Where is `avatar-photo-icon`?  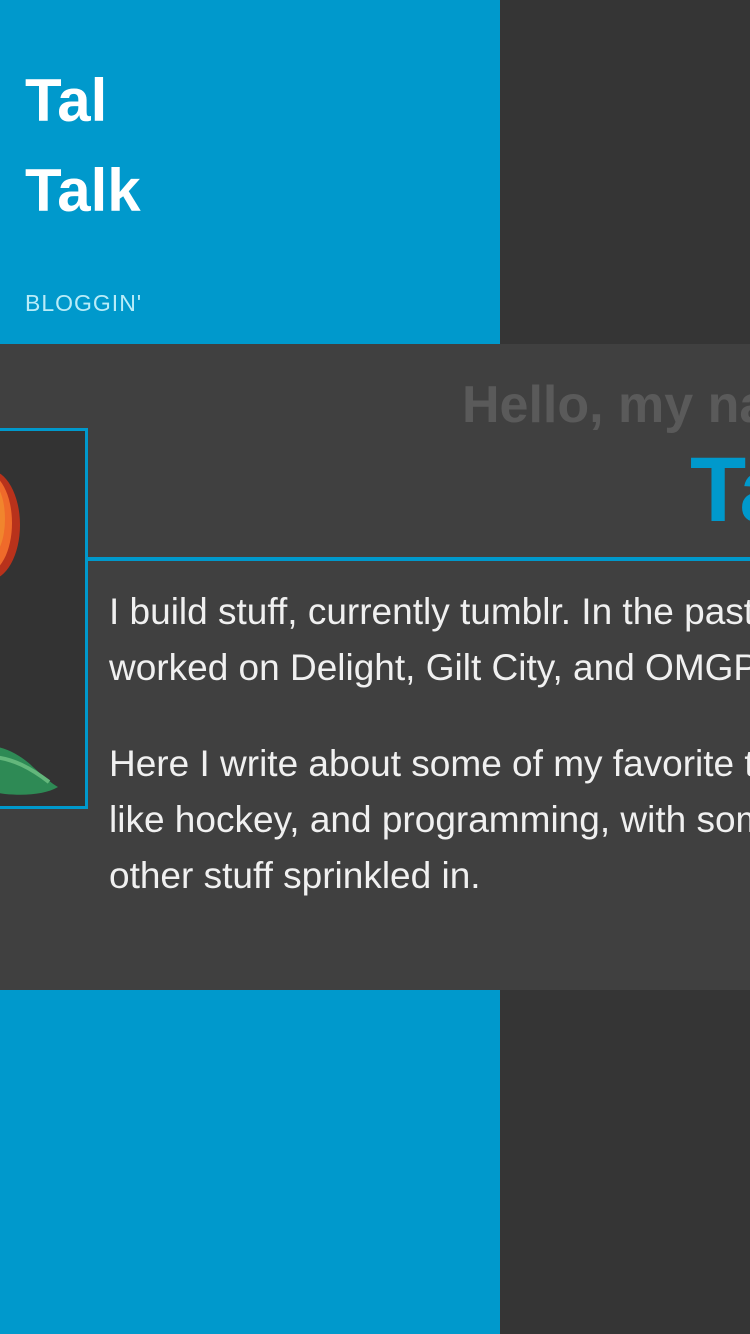 avatar-photo-icon is located at coordinates (42, 618).